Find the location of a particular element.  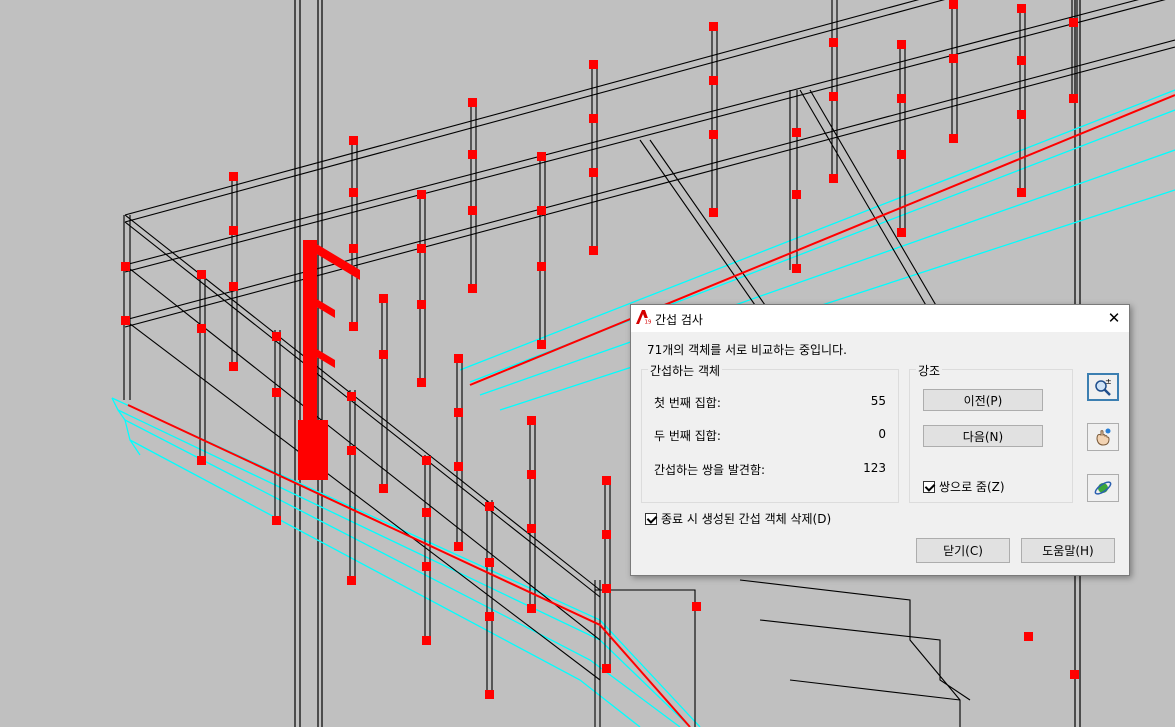

previous-button: 이전(P) is located at coordinates (983, 400).